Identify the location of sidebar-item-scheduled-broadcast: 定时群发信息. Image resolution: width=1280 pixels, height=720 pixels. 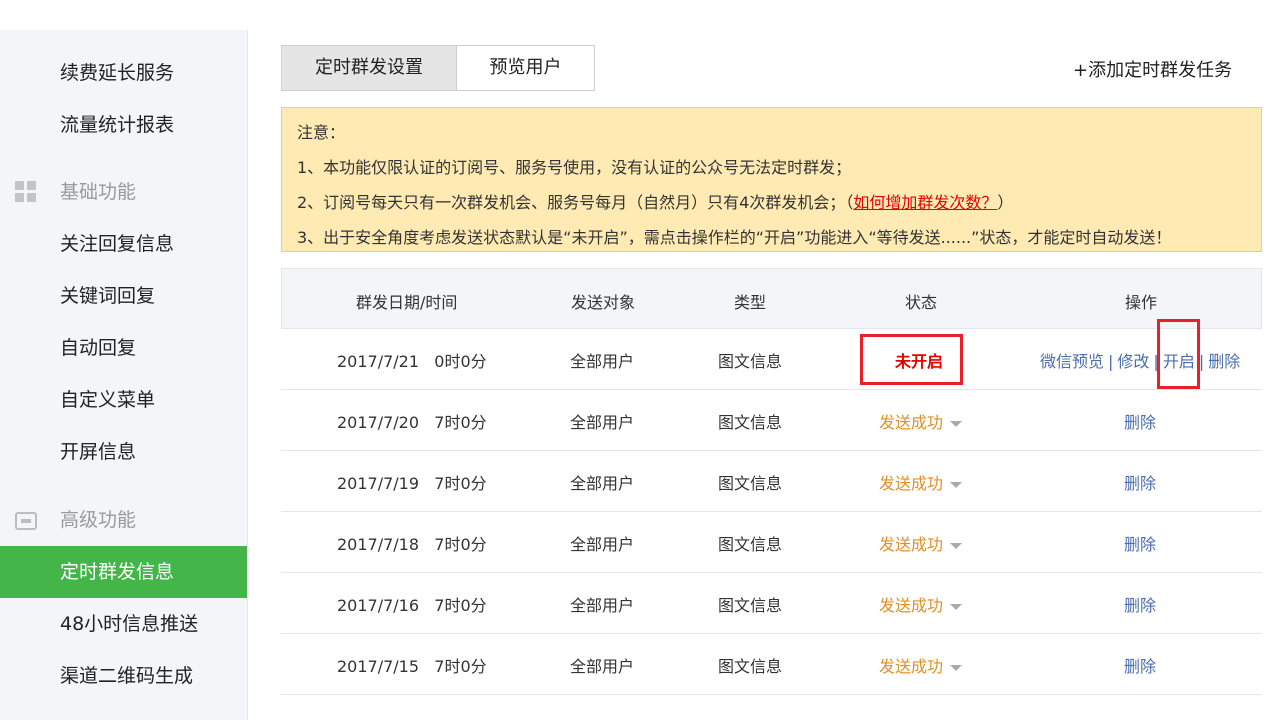
(123, 572).